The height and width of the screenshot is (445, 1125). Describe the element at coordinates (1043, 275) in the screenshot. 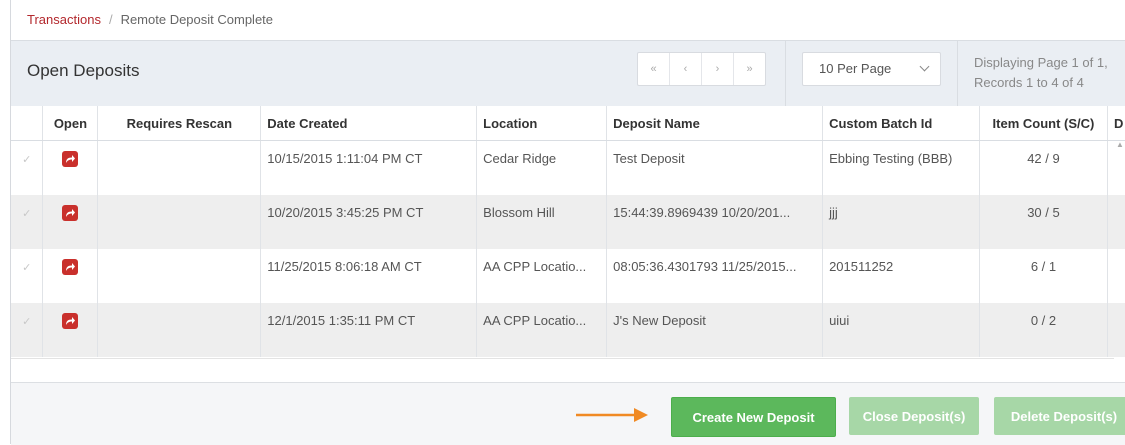

I see `item-count-cell: 6 / 1` at that location.